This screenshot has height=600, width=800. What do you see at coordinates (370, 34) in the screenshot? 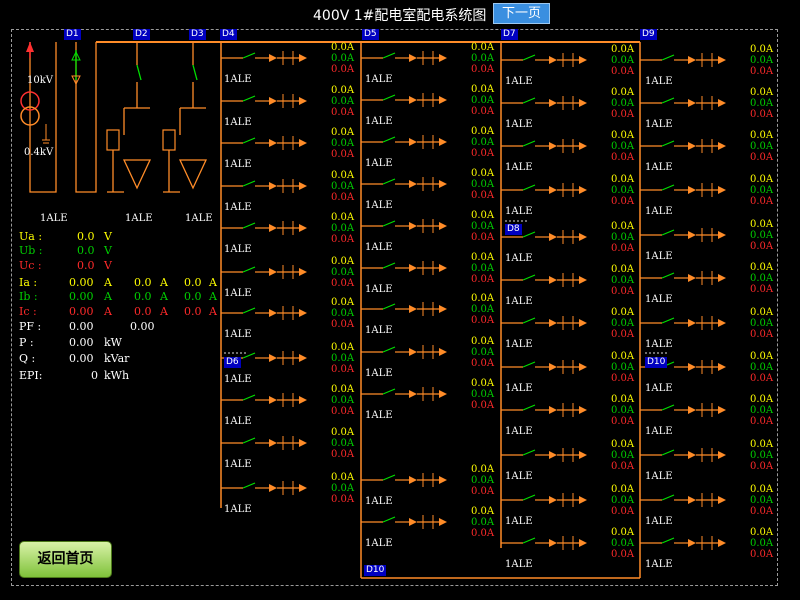
I see `panel-tag-d5: D5` at bounding box center [370, 34].